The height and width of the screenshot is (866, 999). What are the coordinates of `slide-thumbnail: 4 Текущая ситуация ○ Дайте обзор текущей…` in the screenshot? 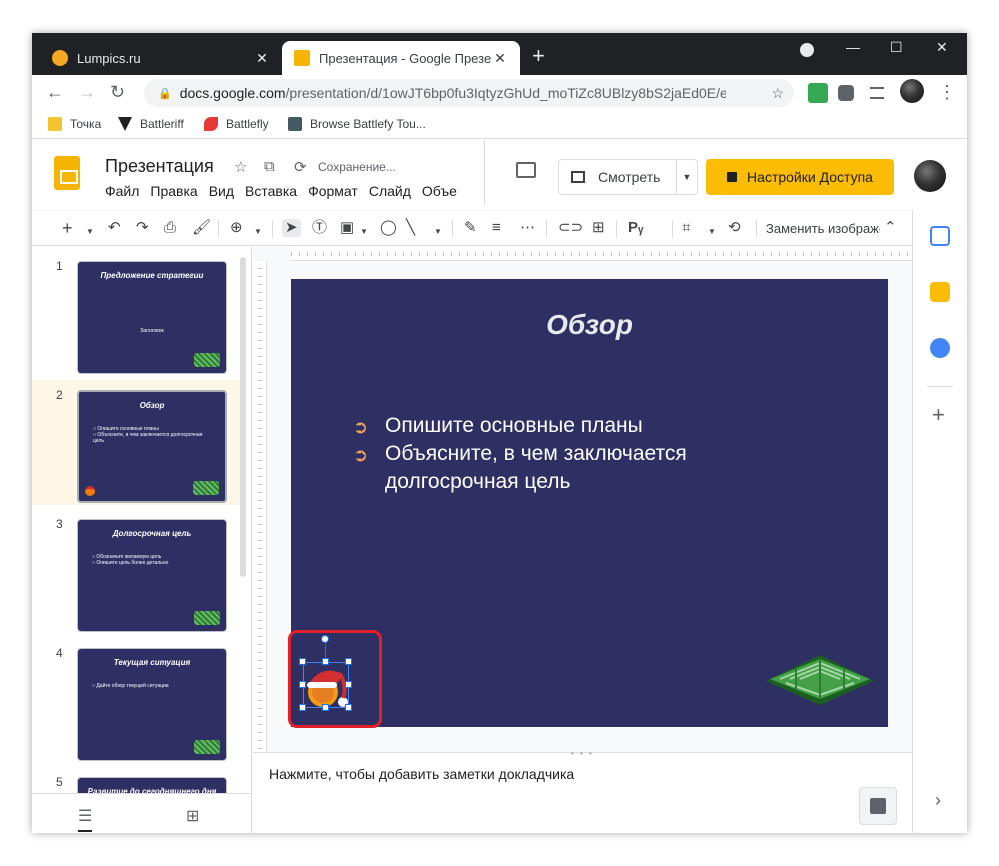 It's located at (137, 700).